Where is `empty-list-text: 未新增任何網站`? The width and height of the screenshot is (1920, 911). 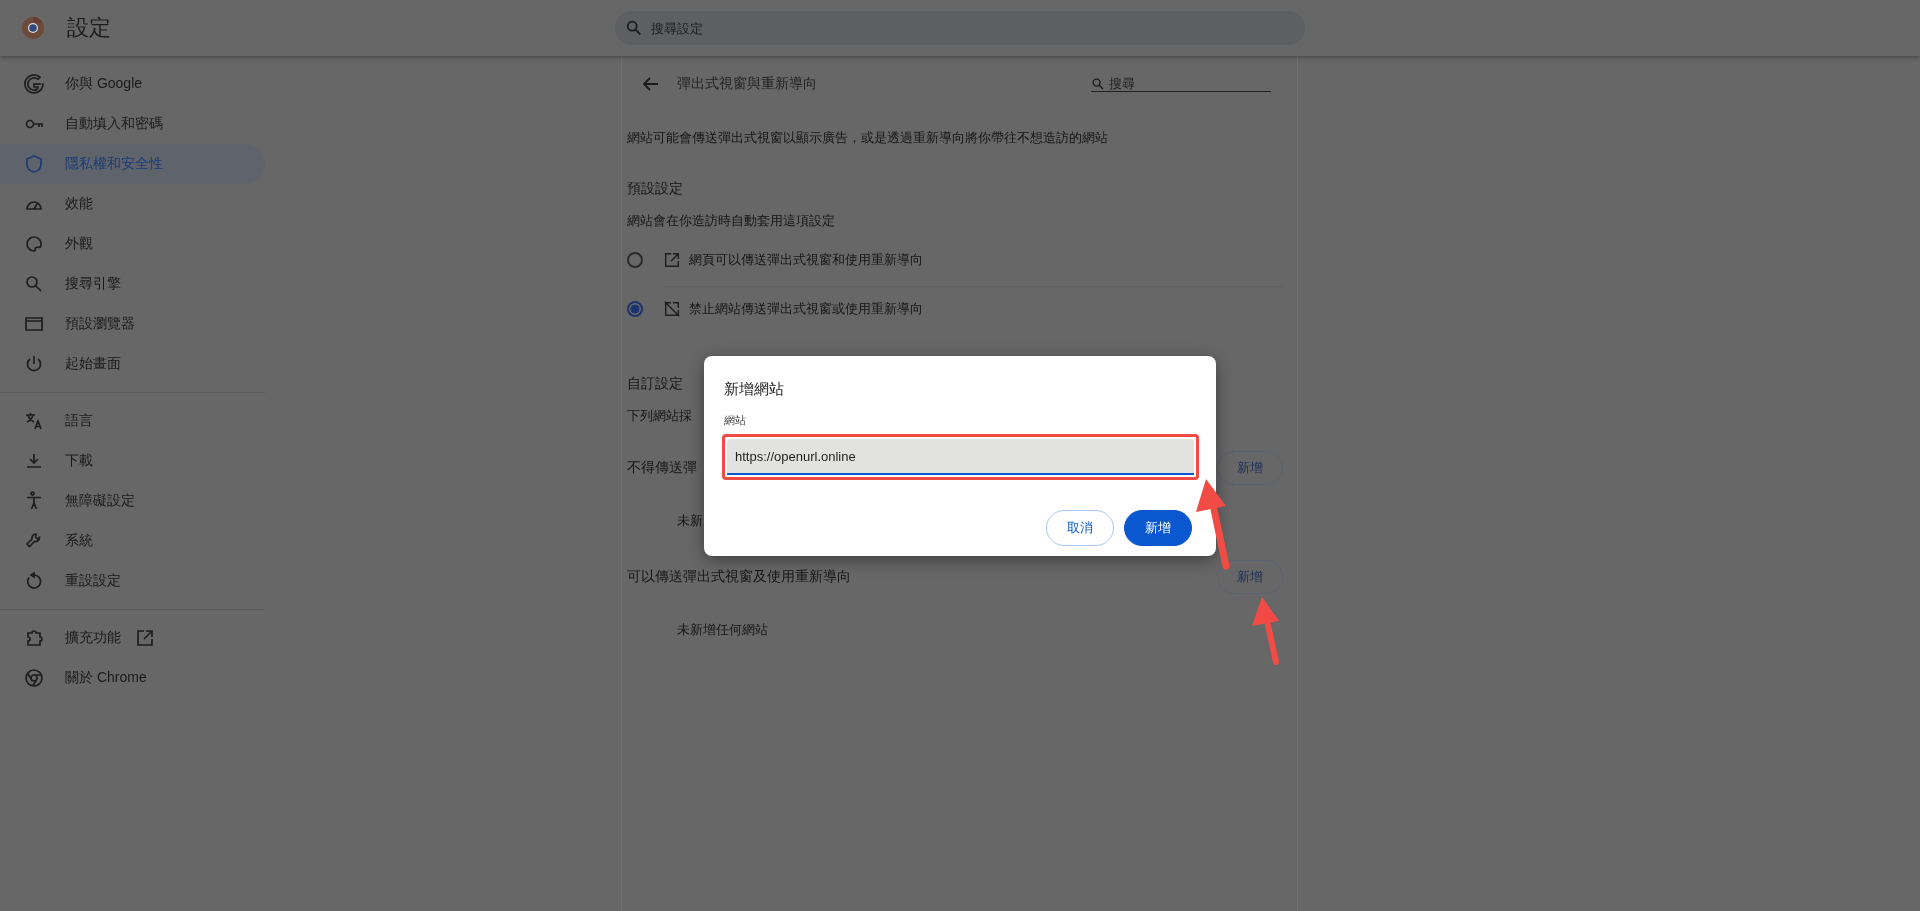
empty-list-text: 未新增任何網站 is located at coordinates (722, 630).